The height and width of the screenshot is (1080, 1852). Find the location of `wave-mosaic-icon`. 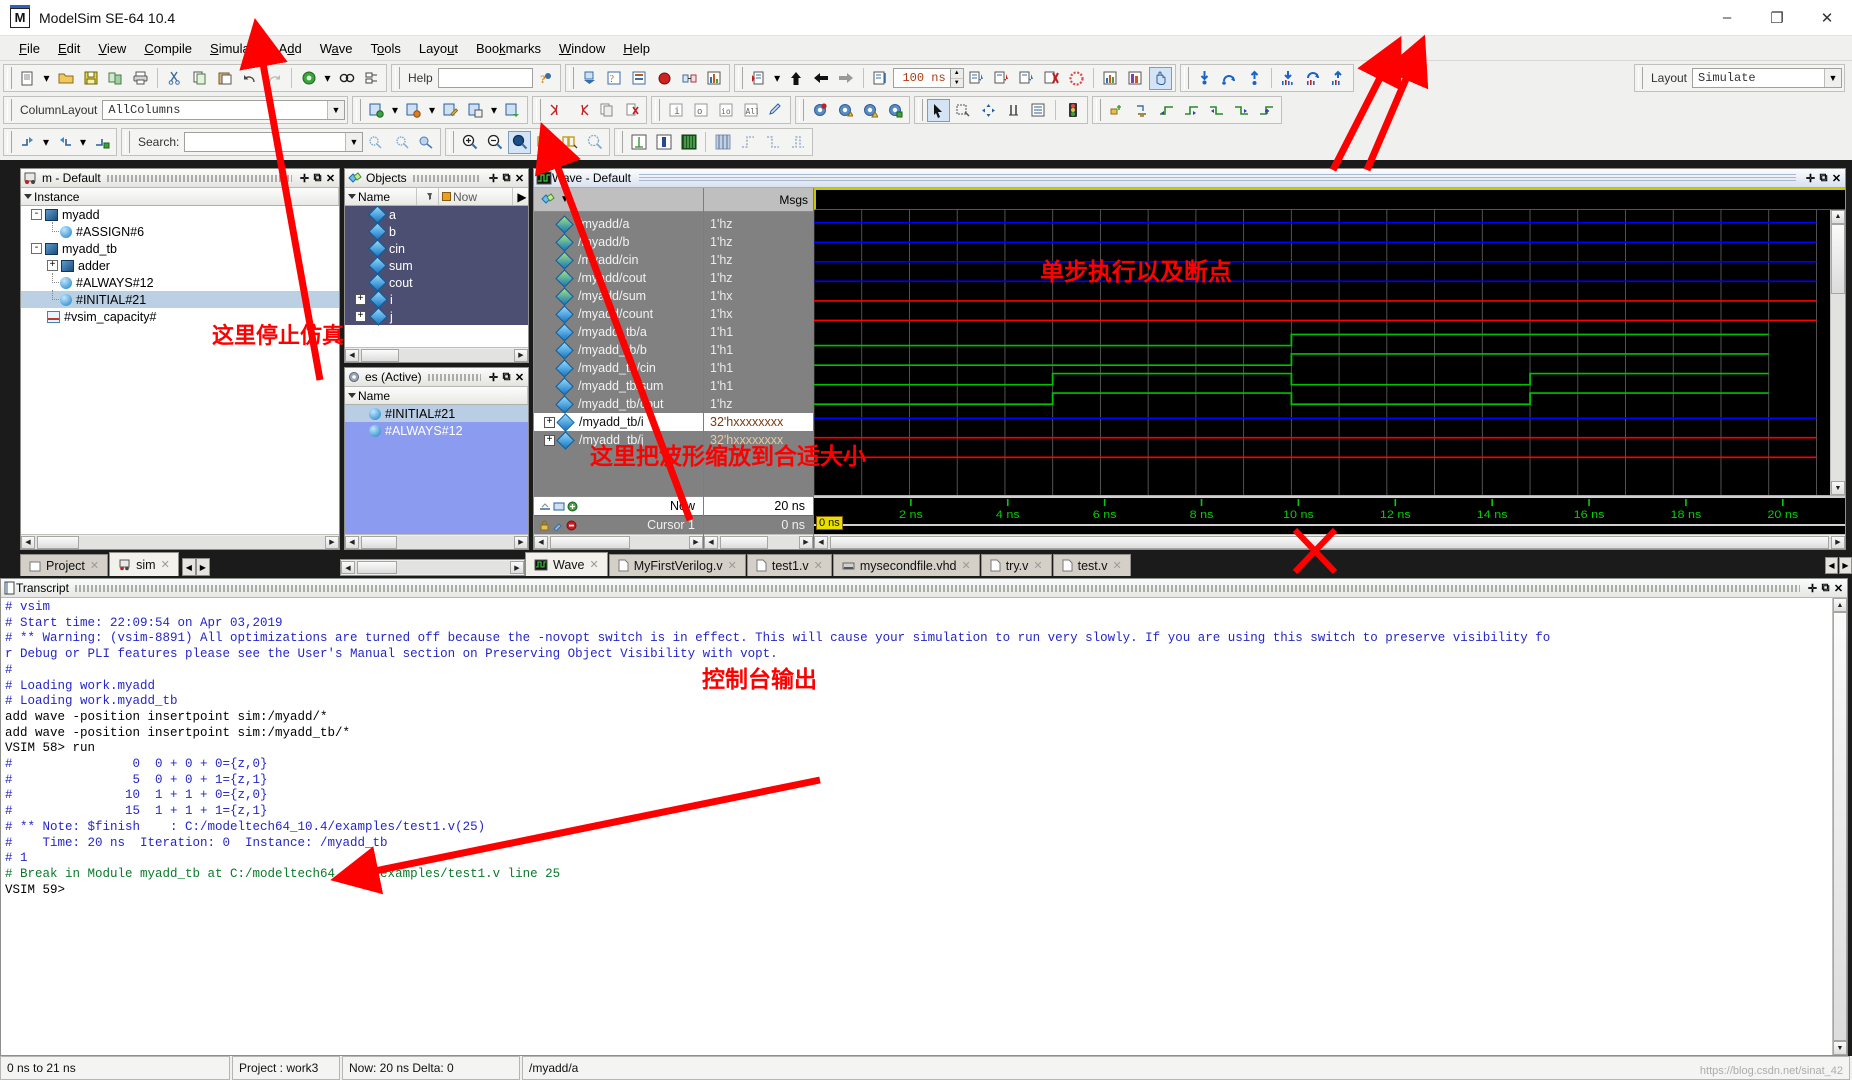

wave-mosaic-icon is located at coordinates (722, 142).